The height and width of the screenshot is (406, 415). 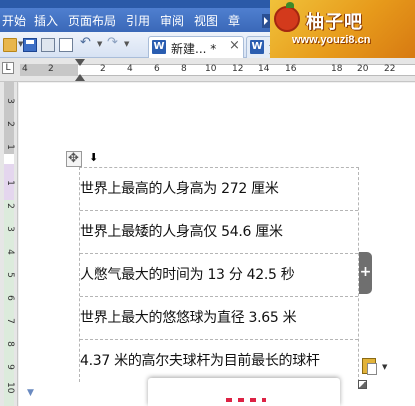 I want to click on ruler-tick: 20, so click(x=363, y=69).